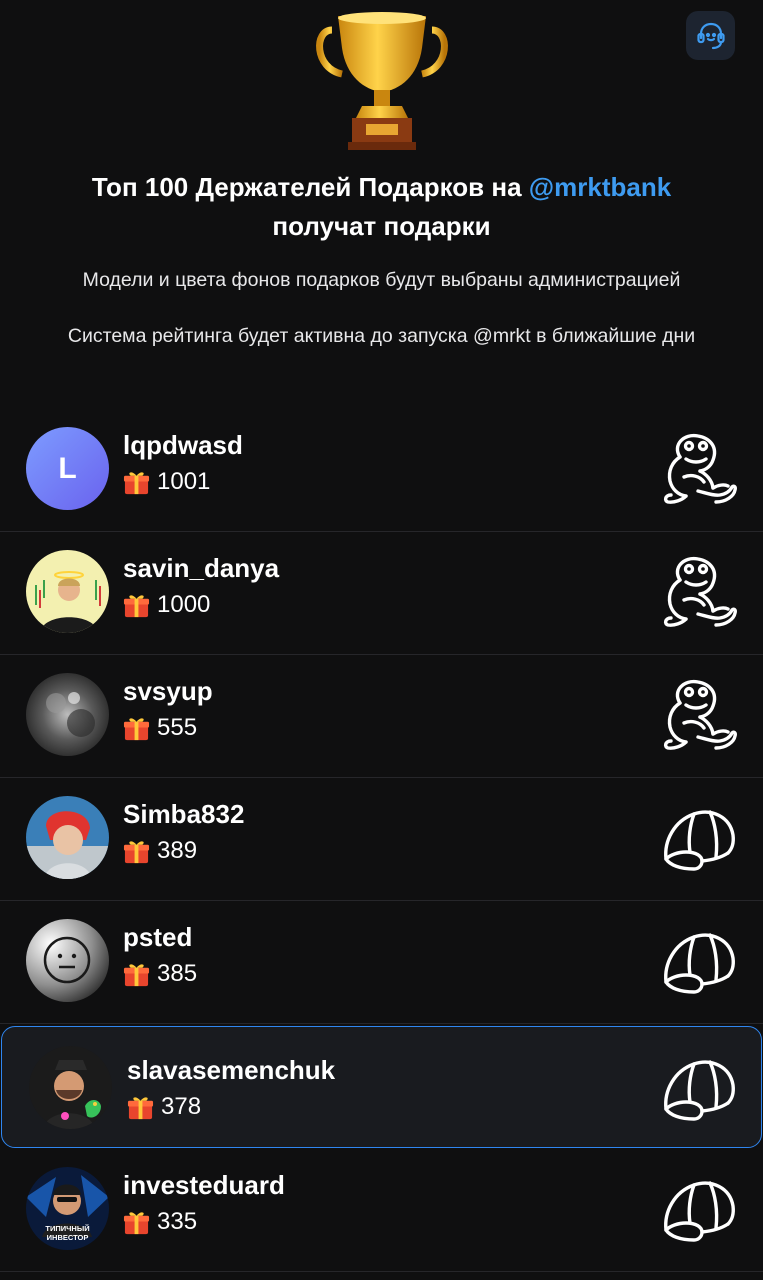  What do you see at coordinates (67, 1233) in the screenshot?
I see `avatar-caption: ТИПИЧНЫЙ ИНВЕСТОР` at bounding box center [67, 1233].